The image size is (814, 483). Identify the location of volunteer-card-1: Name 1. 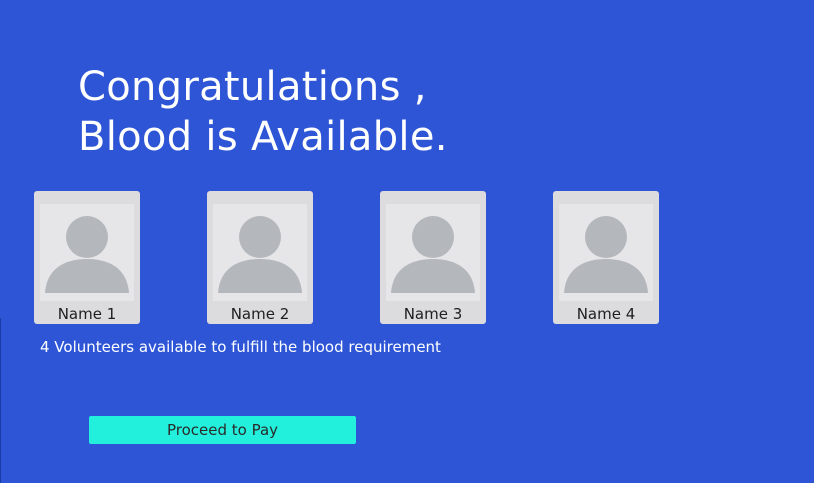
(87, 257).